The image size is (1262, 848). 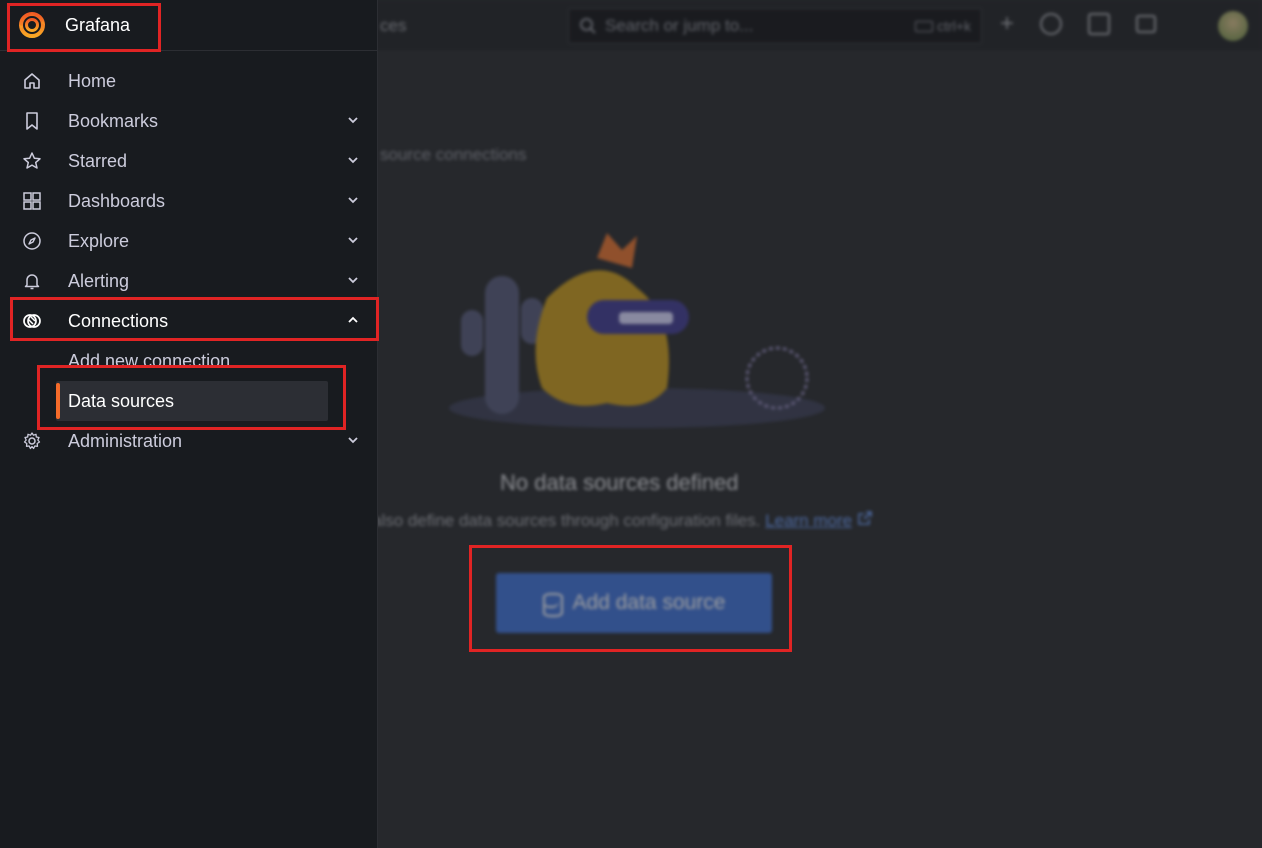 I want to click on keyboard-icon, so click(x=924, y=26).